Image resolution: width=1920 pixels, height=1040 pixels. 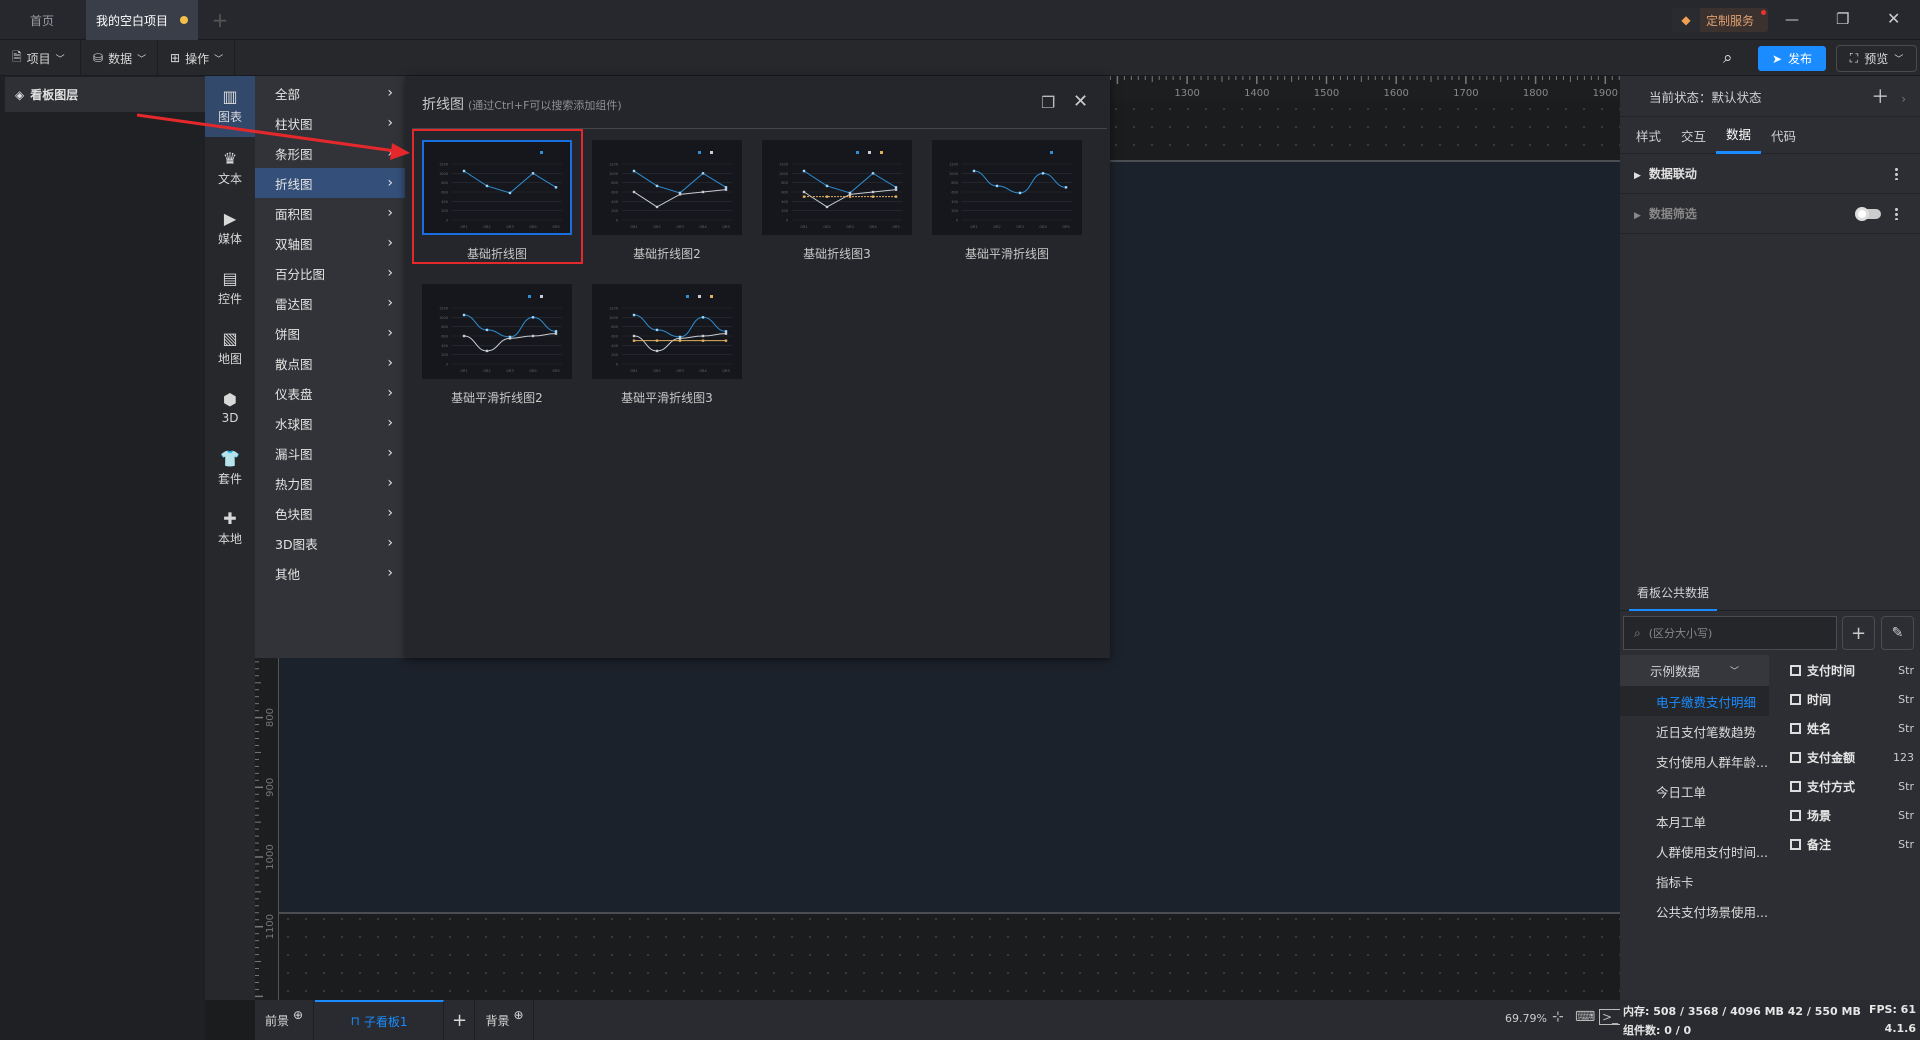 What do you see at coordinates (1694, 701) in the screenshot?
I see `dataset-item: 电子缴费支付明细` at bounding box center [1694, 701].